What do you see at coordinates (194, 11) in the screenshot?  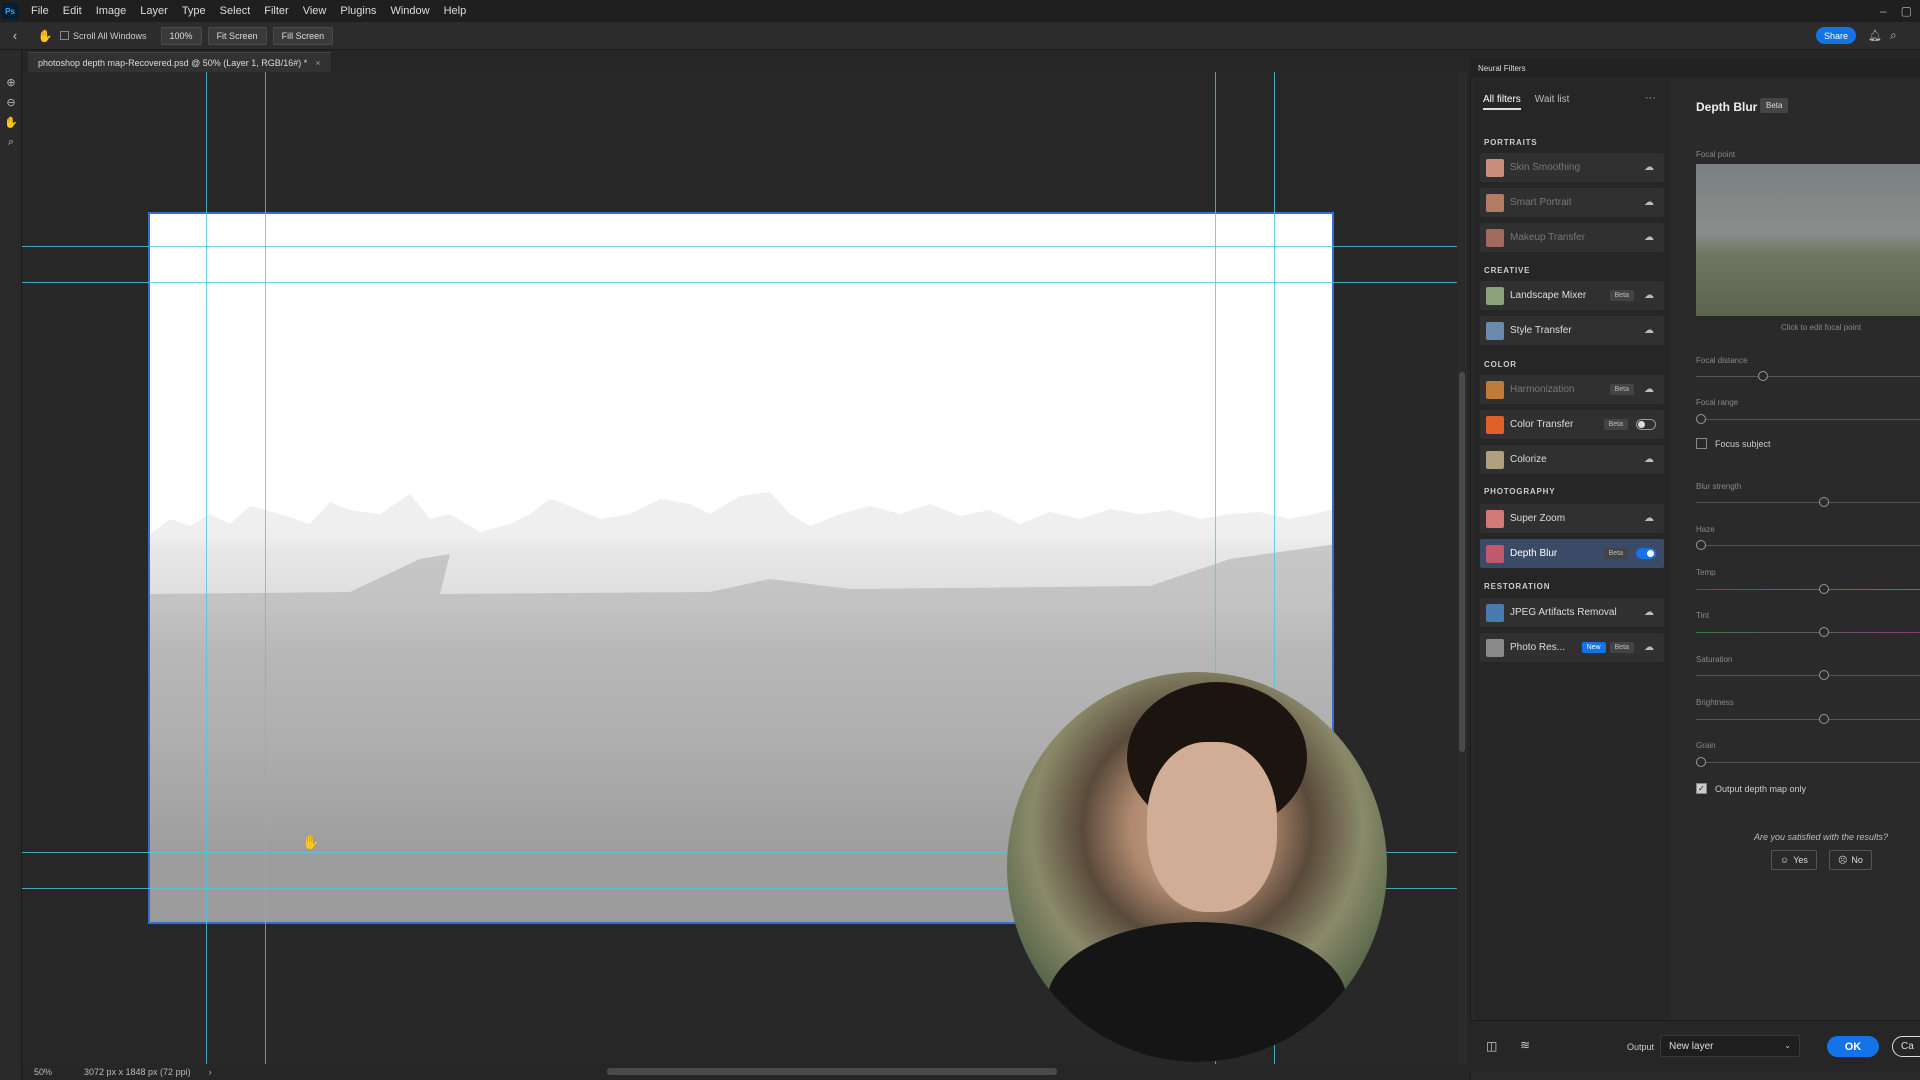 I see `menu-type: Type` at bounding box center [194, 11].